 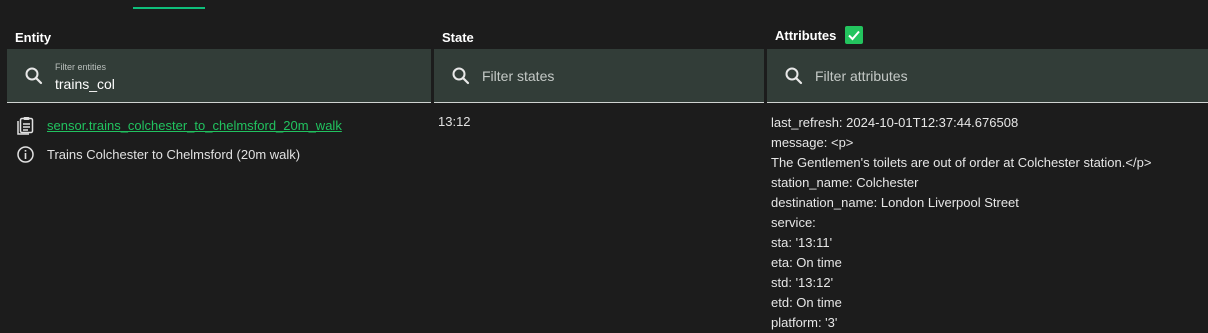 I want to click on attribute-line: etd: On time, so click(x=806, y=302).